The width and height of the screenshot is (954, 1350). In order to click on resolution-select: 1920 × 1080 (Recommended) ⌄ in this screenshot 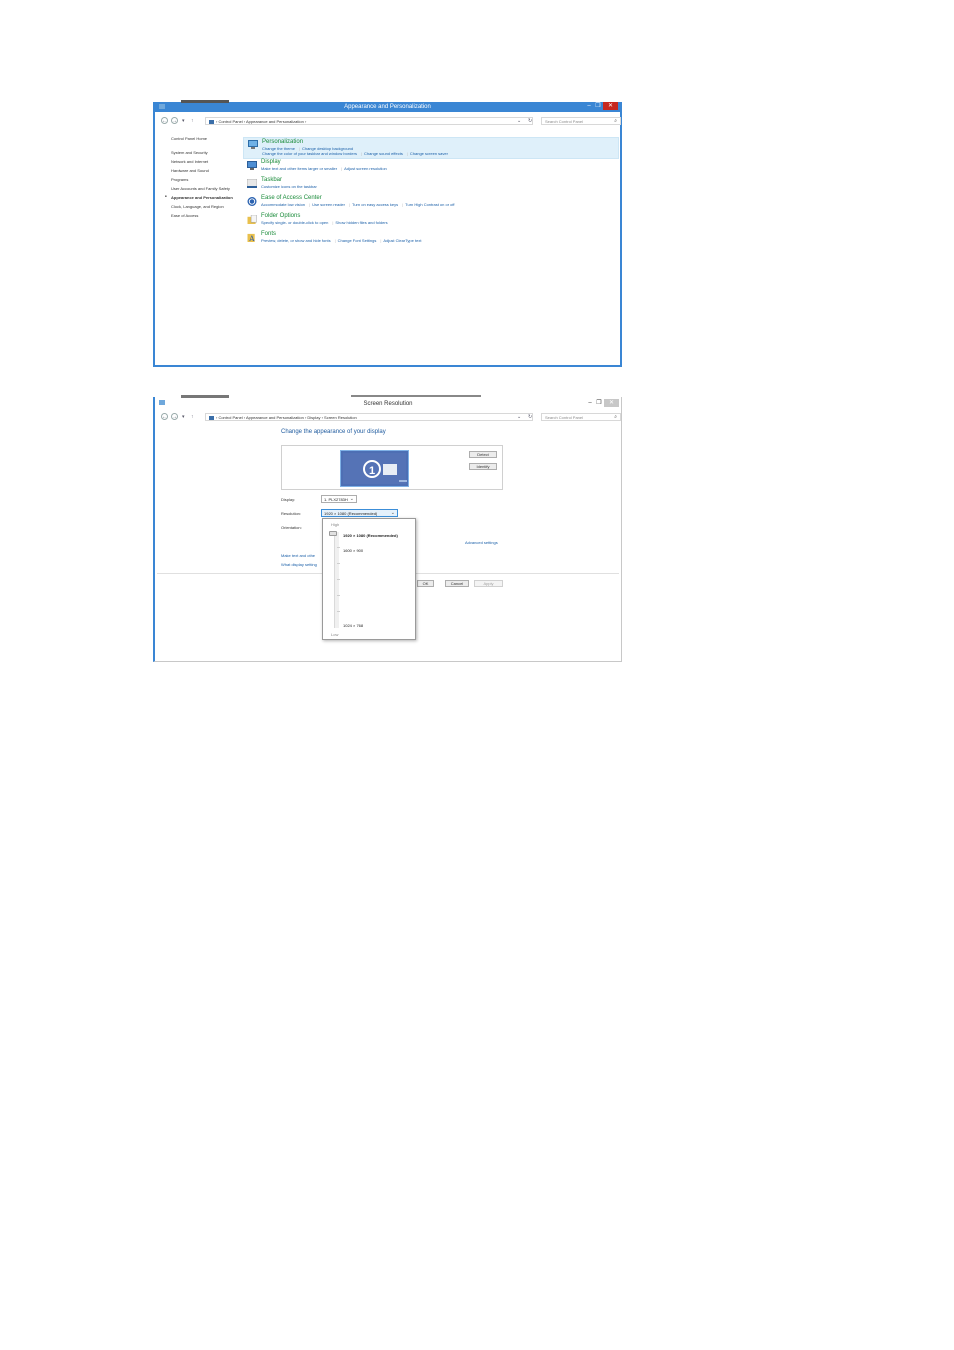, I will do `click(359, 513)`.